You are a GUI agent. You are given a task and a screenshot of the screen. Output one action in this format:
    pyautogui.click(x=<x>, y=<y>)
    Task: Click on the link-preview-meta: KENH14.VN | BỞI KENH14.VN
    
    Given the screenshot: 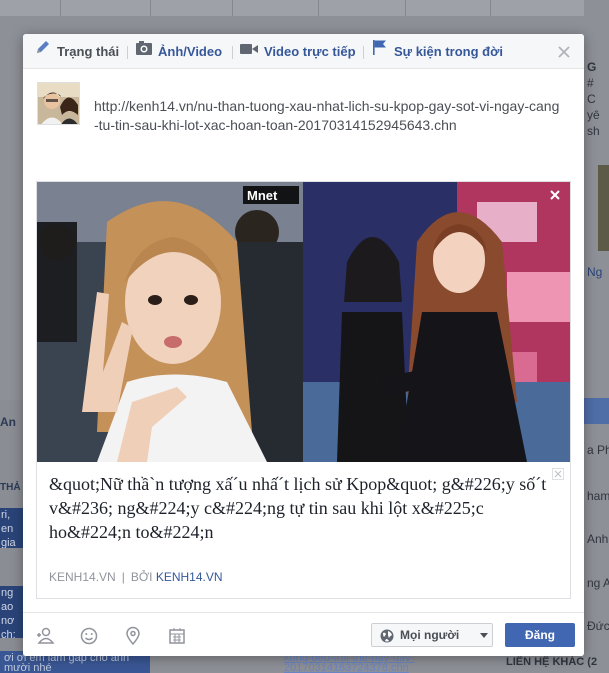 What is the action you would take?
    pyautogui.click(x=136, y=577)
    